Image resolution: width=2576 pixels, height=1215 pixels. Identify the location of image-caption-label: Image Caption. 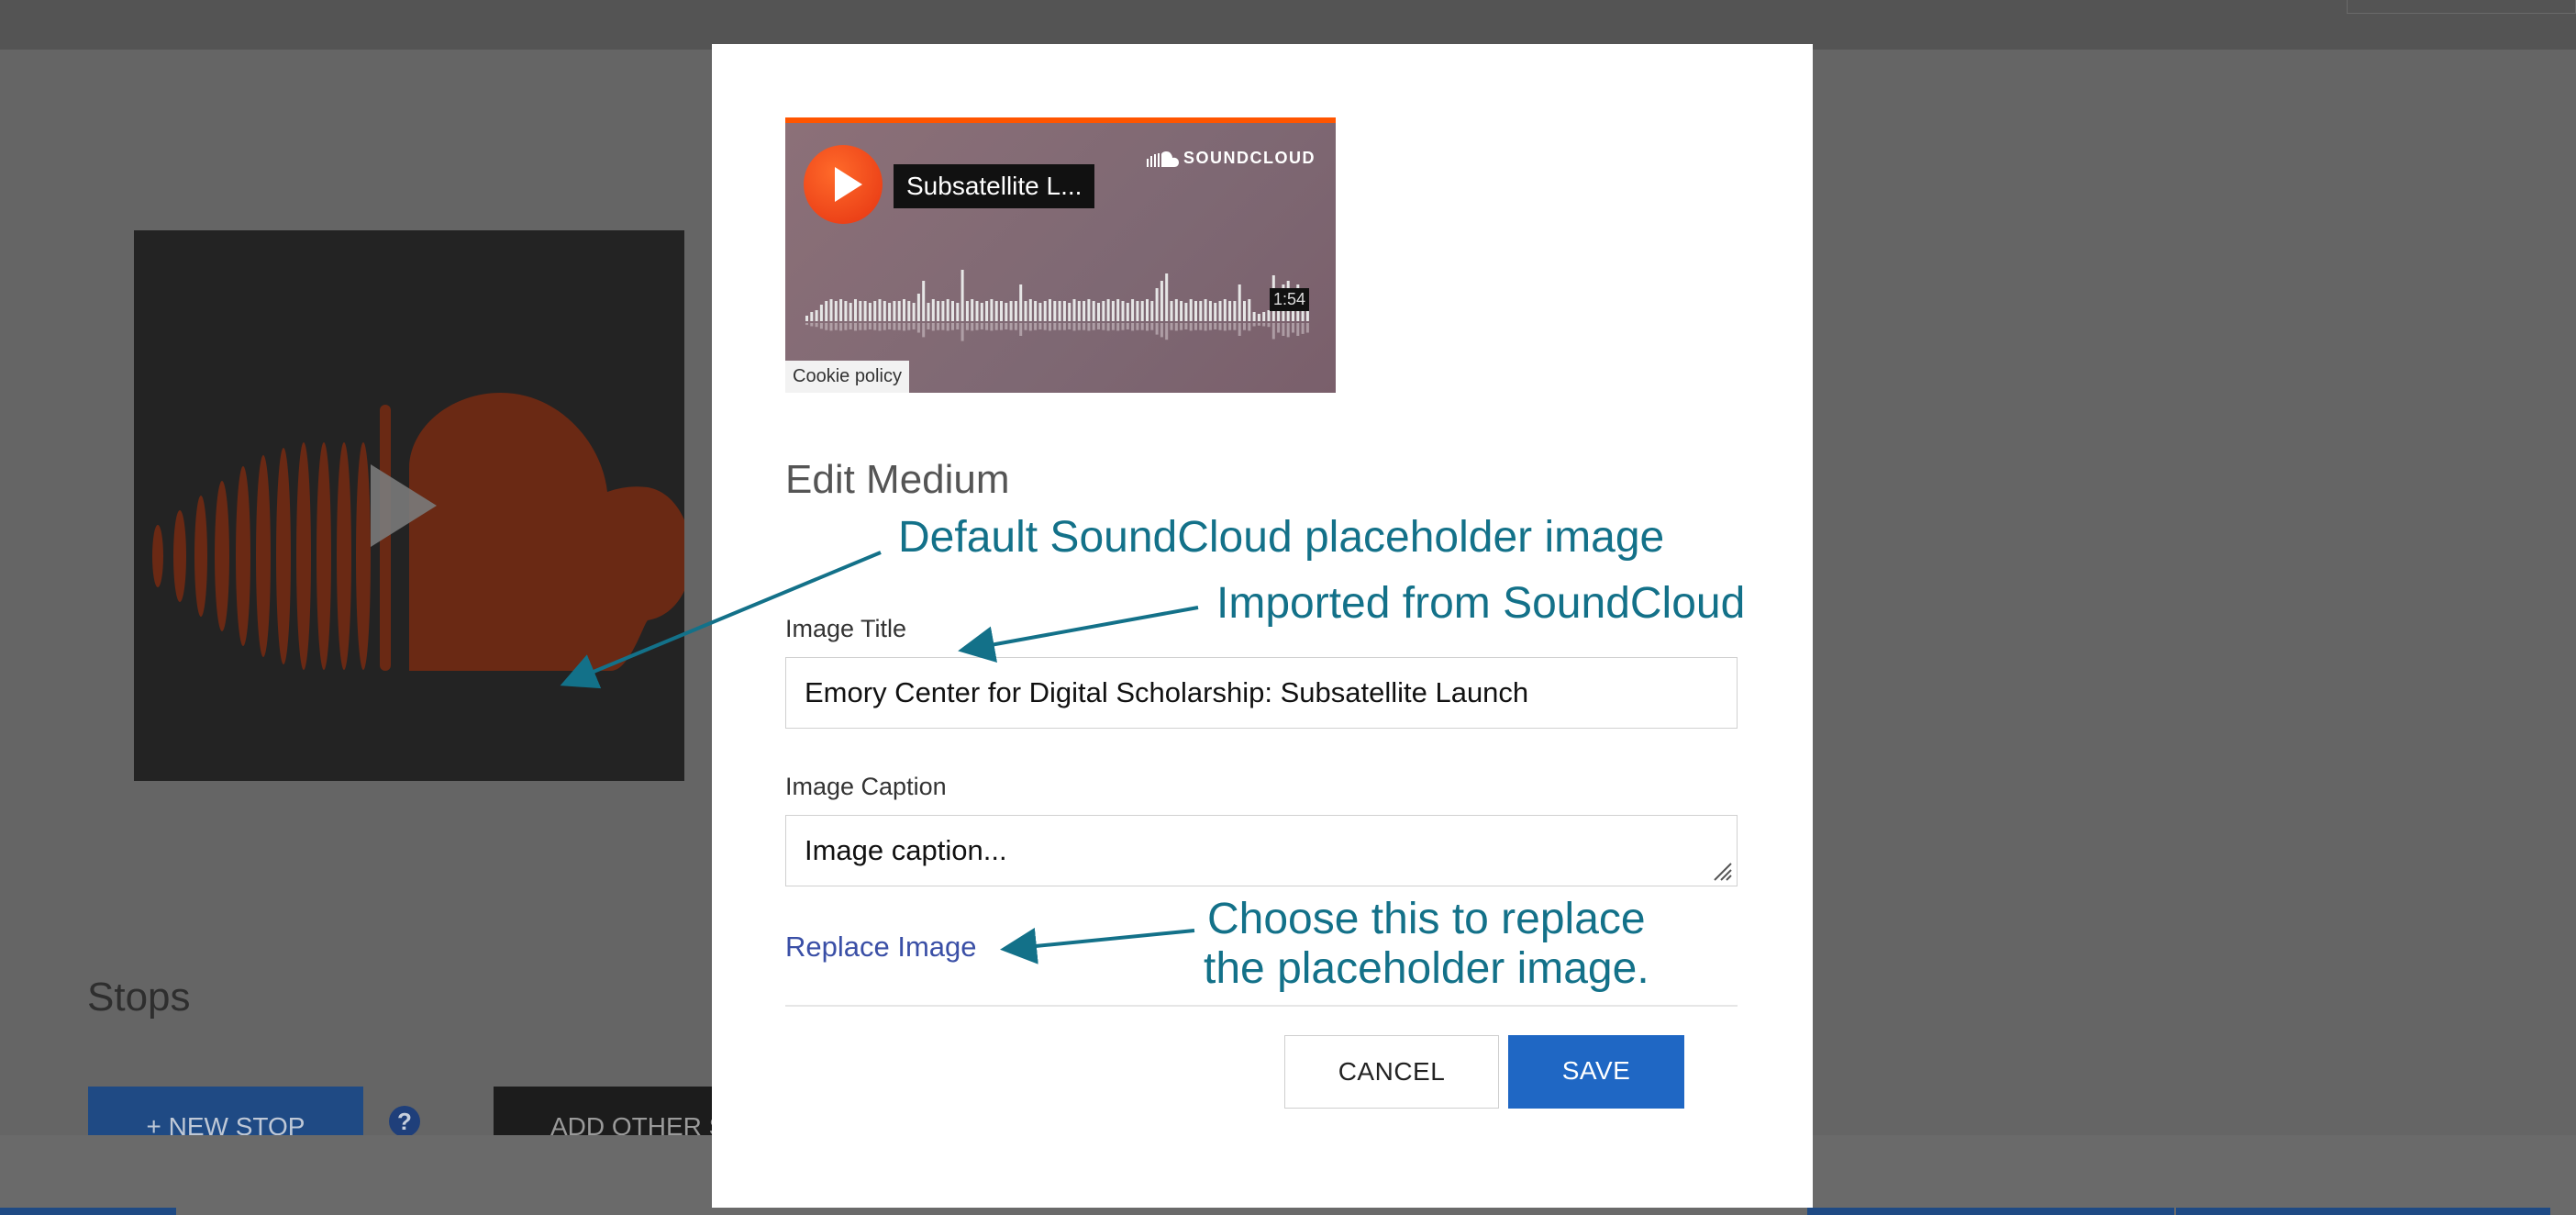
(866, 786).